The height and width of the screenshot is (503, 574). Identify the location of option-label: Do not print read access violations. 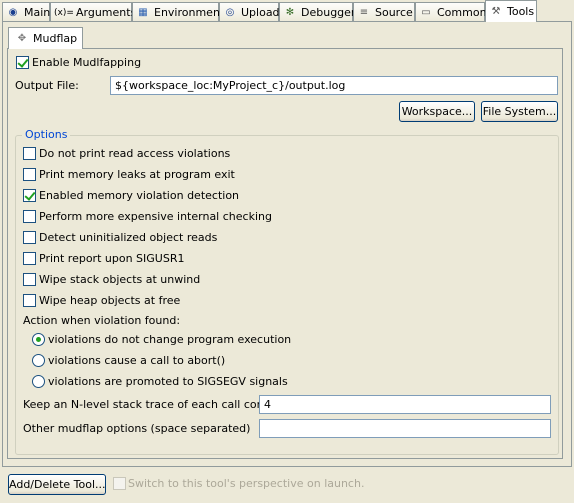
(135, 153).